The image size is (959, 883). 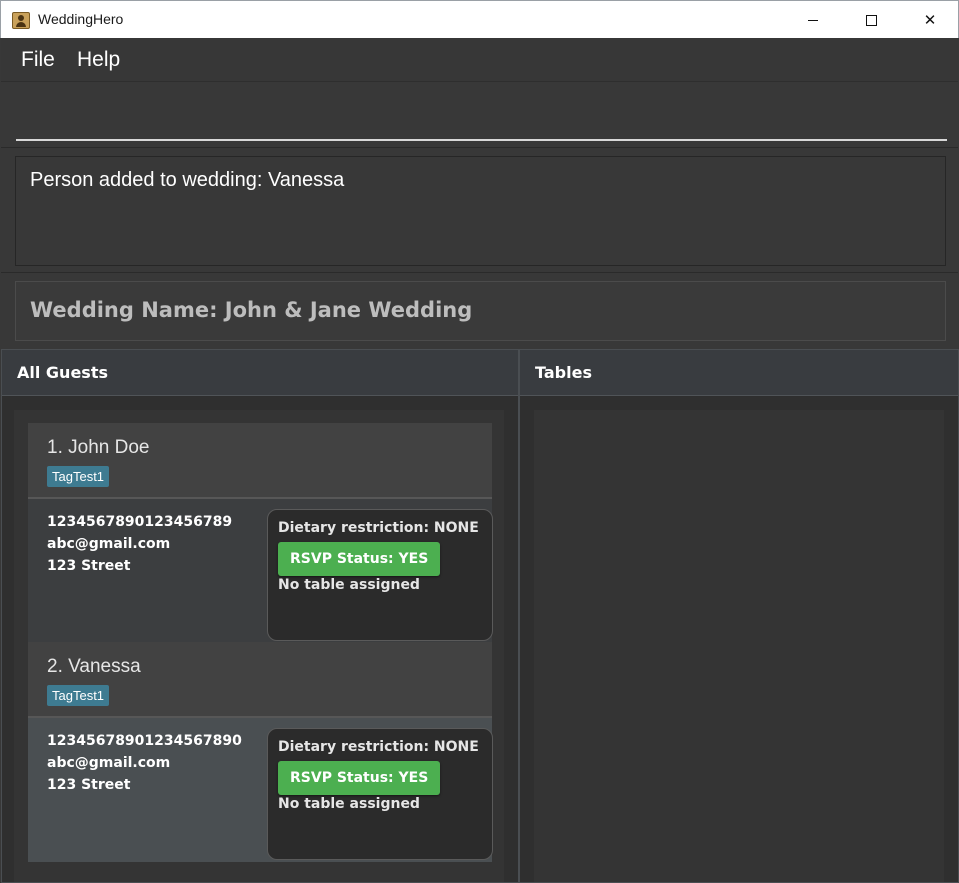 I want to click on tables-title: Tables, so click(x=563, y=372).